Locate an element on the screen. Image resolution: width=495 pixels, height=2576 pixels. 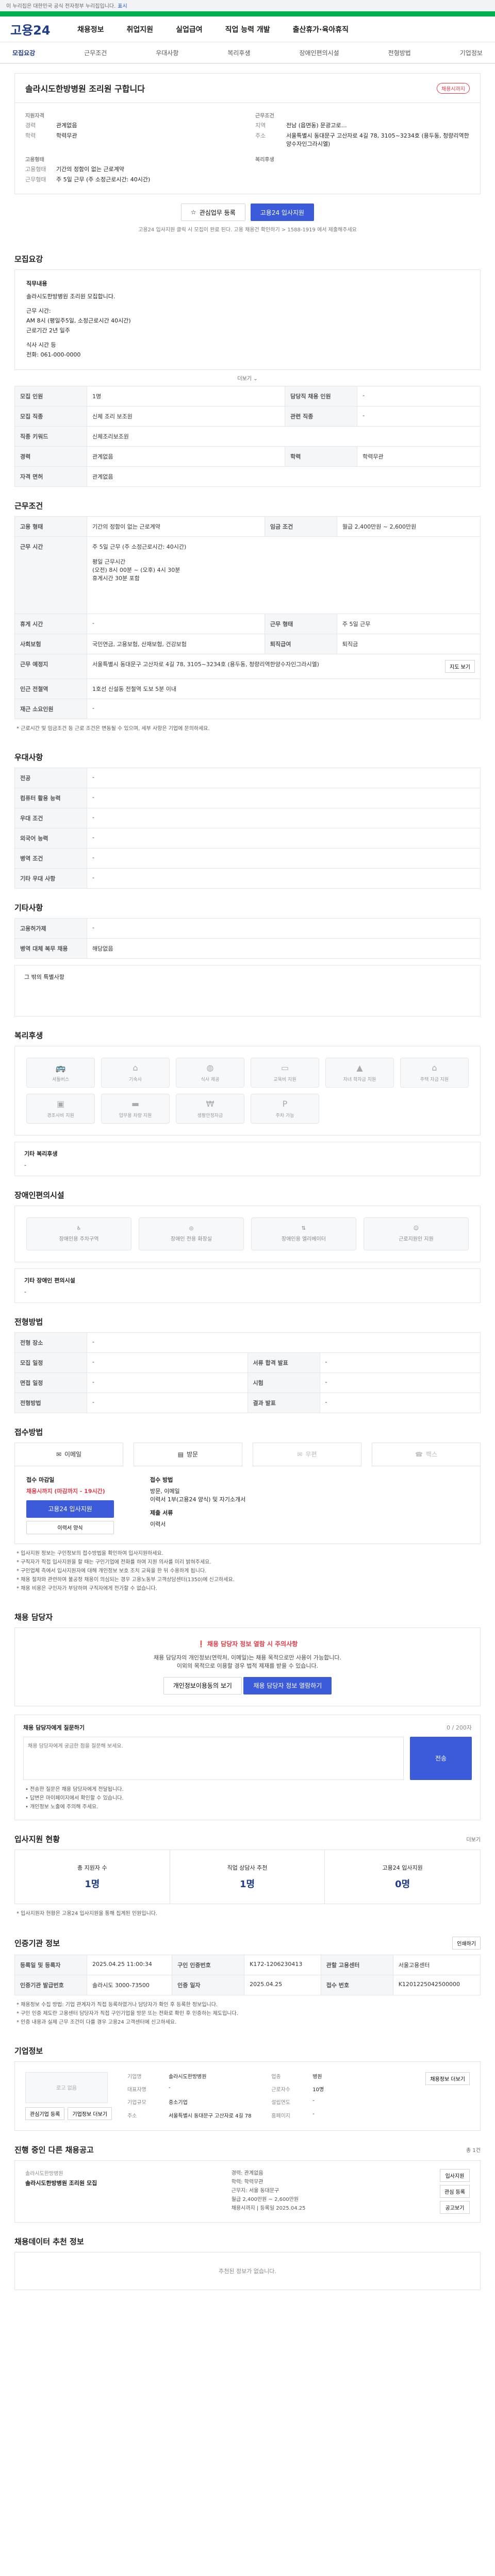
cell-key: 근무 예정지 is located at coordinates (50, 666).